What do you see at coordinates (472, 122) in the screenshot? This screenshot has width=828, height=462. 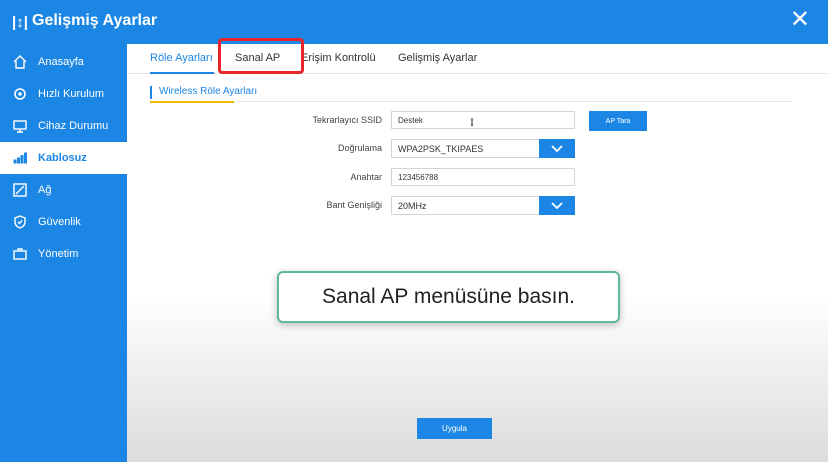 I see `text-cursor-icon: I` at bounding box center [472, 122].